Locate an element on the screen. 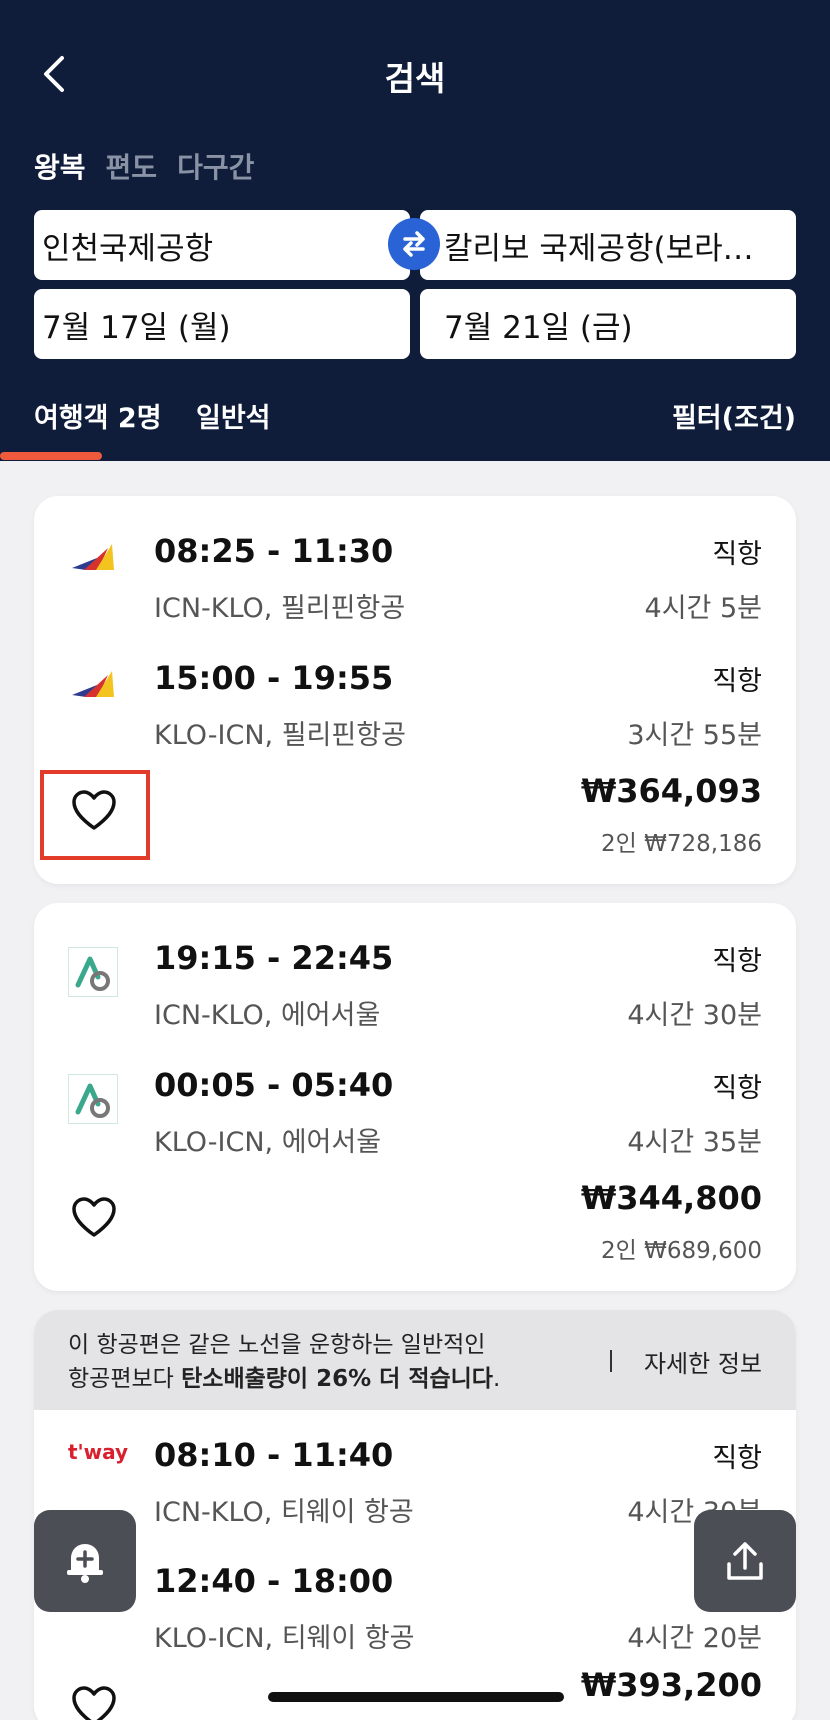 This screenshot has height=1720, width=830. origin-field: 인천국제공항 is located at coordinates (222, 245).